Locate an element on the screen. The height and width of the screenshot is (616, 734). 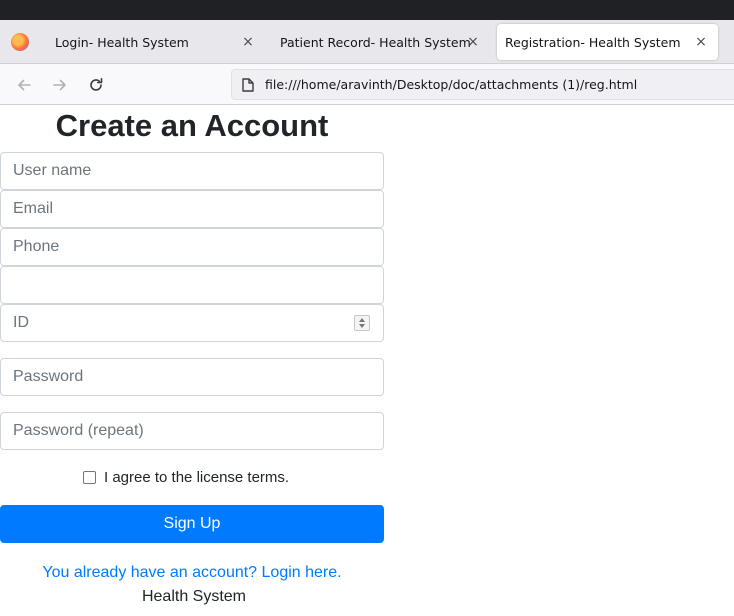
phone-input is located at coordinates (192, 247).